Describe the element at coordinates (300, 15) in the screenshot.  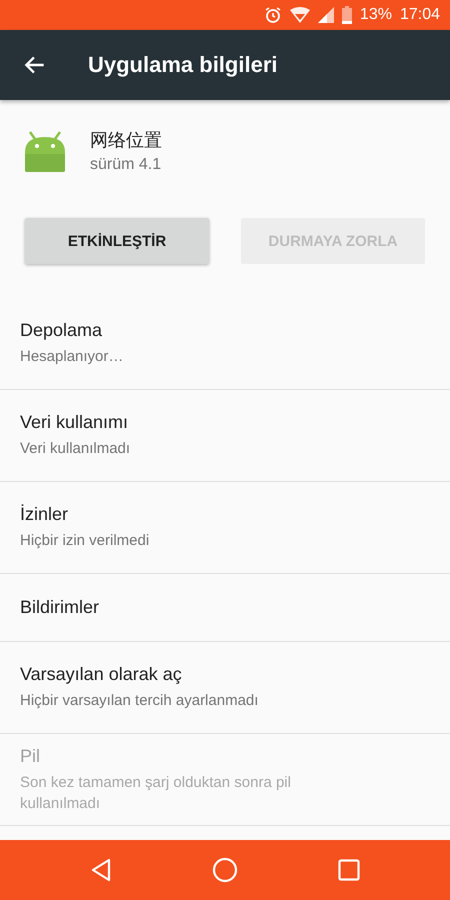
I see `wifi-icon` at that location.